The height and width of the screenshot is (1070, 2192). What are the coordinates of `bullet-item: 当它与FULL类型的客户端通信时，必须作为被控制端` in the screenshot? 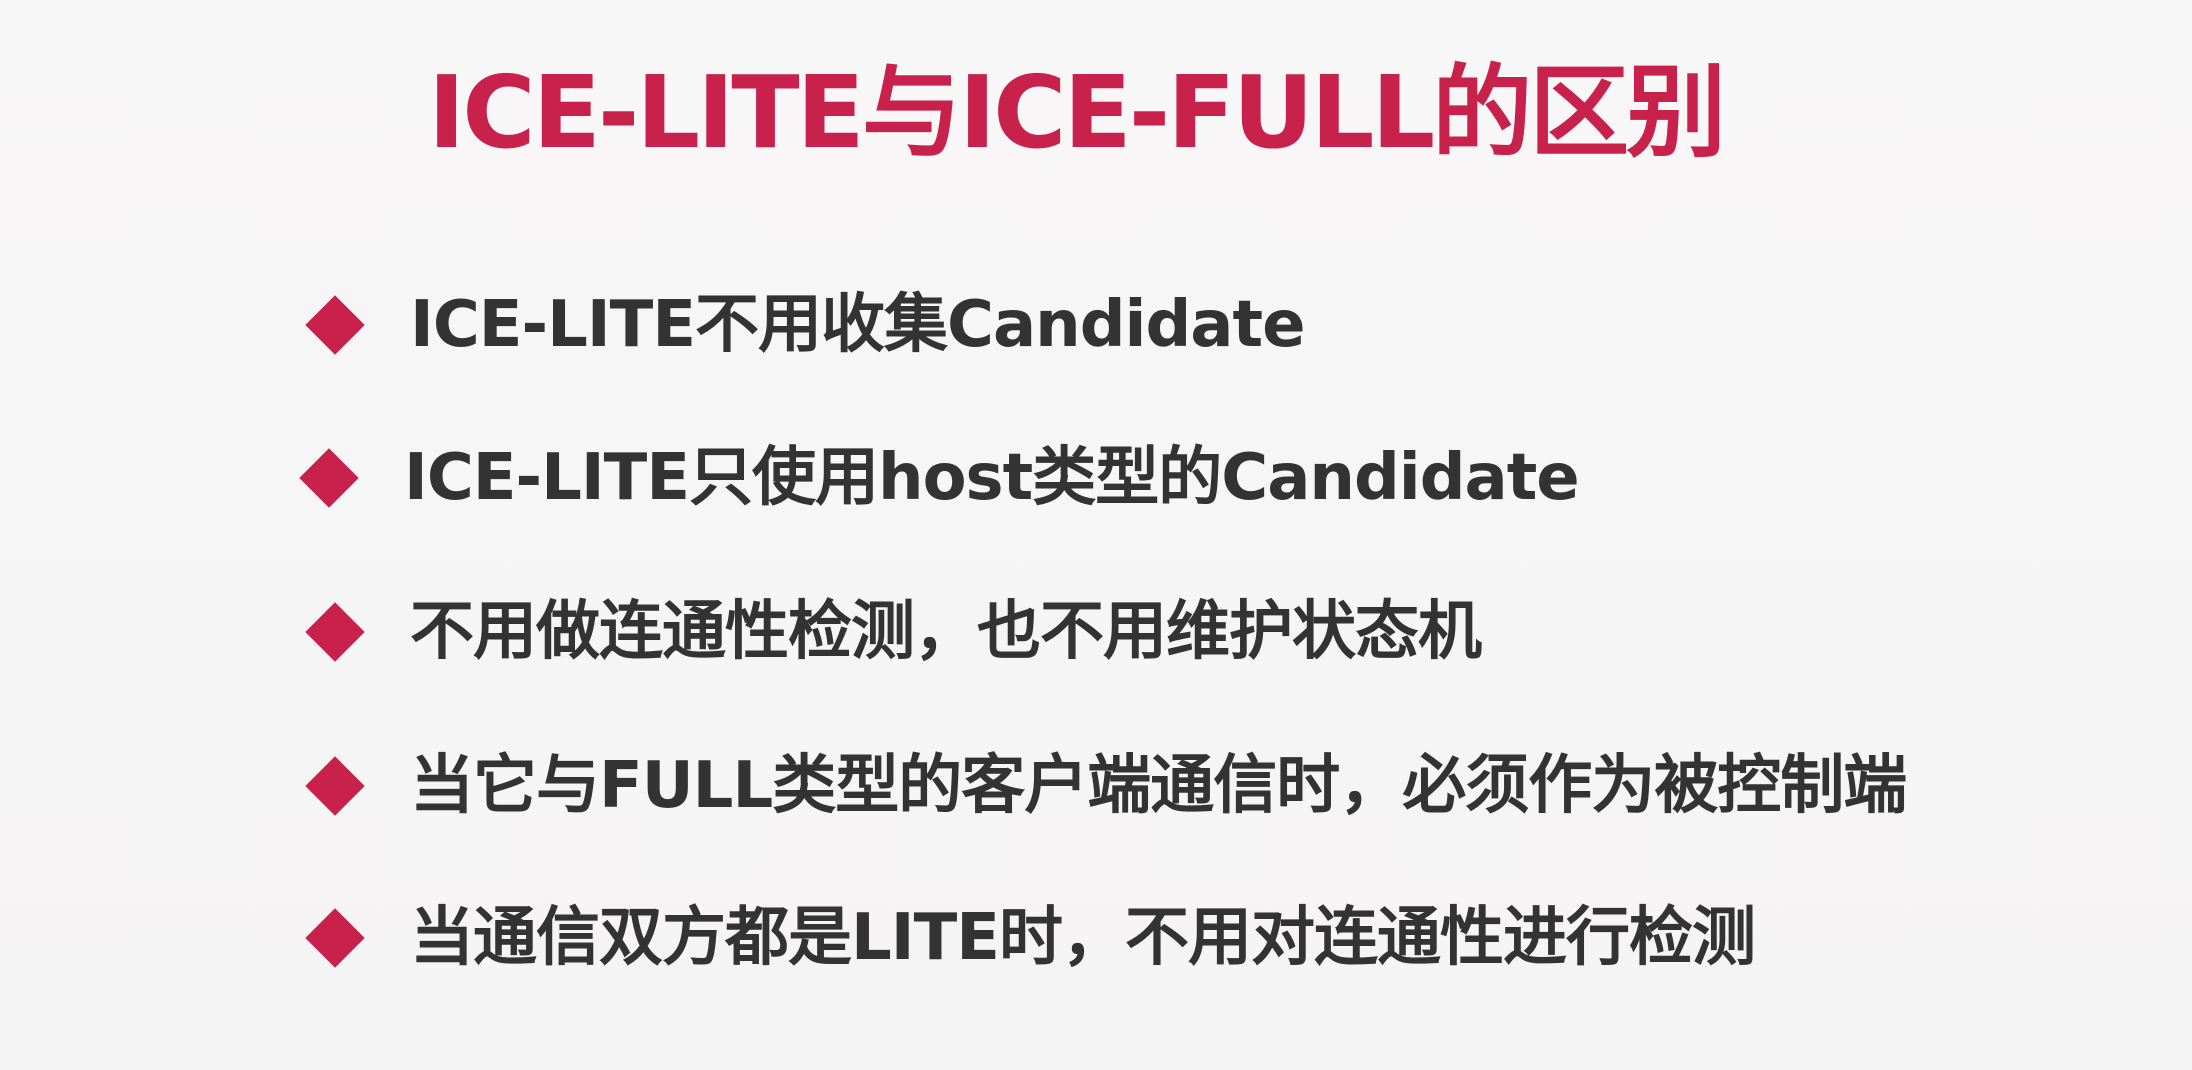 It's located at (1103, 786).